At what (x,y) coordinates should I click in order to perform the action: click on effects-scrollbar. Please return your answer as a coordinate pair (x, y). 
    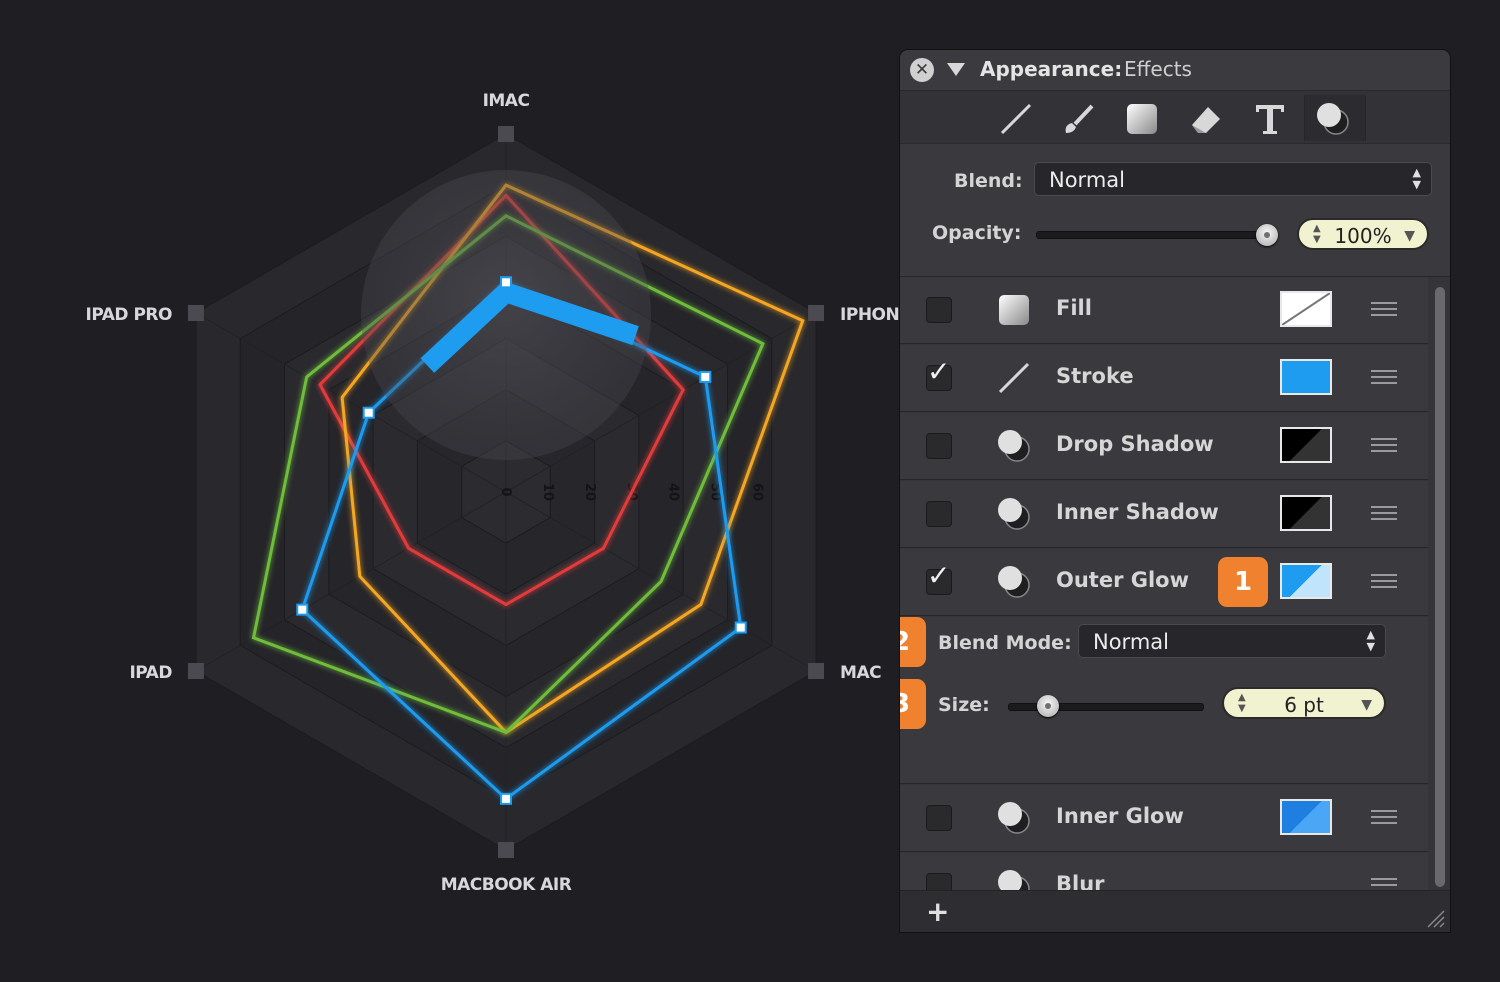
    Looking at the image, I should click on (1440, 583).